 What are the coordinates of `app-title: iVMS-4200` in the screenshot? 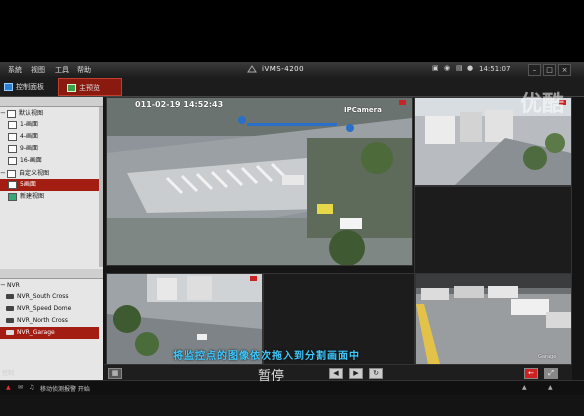 It's located at (283, 69).